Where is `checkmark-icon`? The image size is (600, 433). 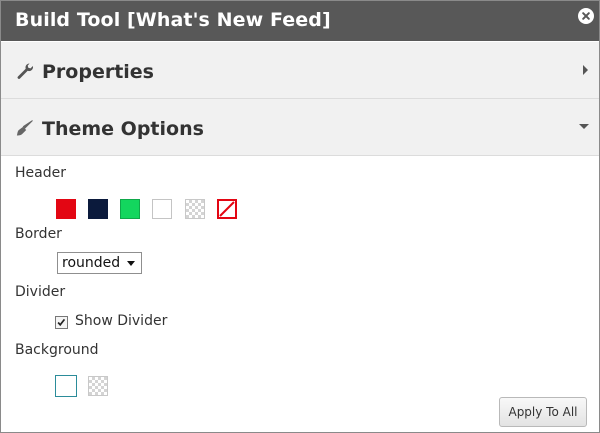 checkmark-icon is located at coordinates (61, 322).